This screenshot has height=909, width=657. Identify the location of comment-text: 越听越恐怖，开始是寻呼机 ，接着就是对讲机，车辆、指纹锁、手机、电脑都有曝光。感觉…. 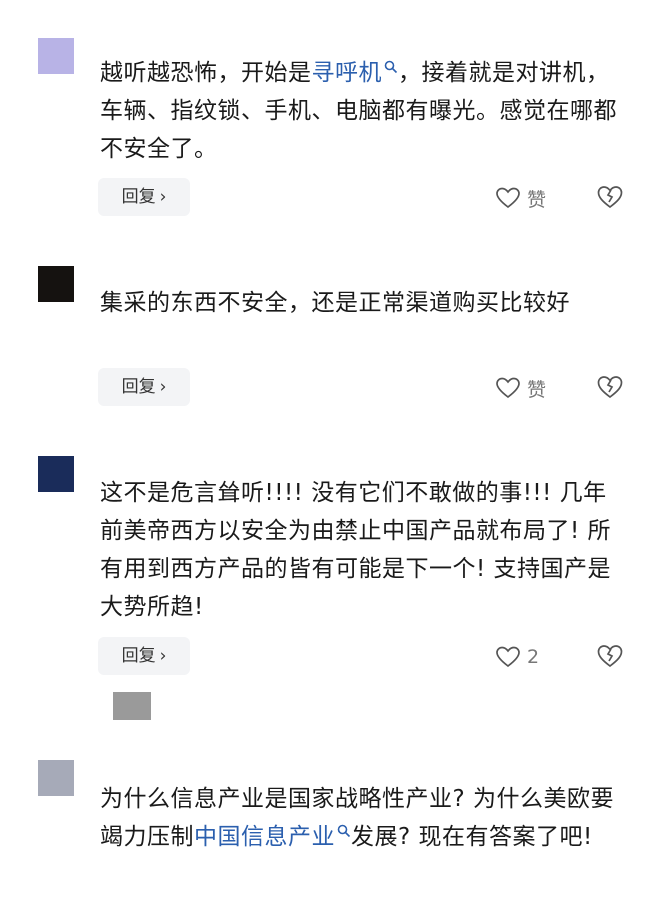
(365, 111).